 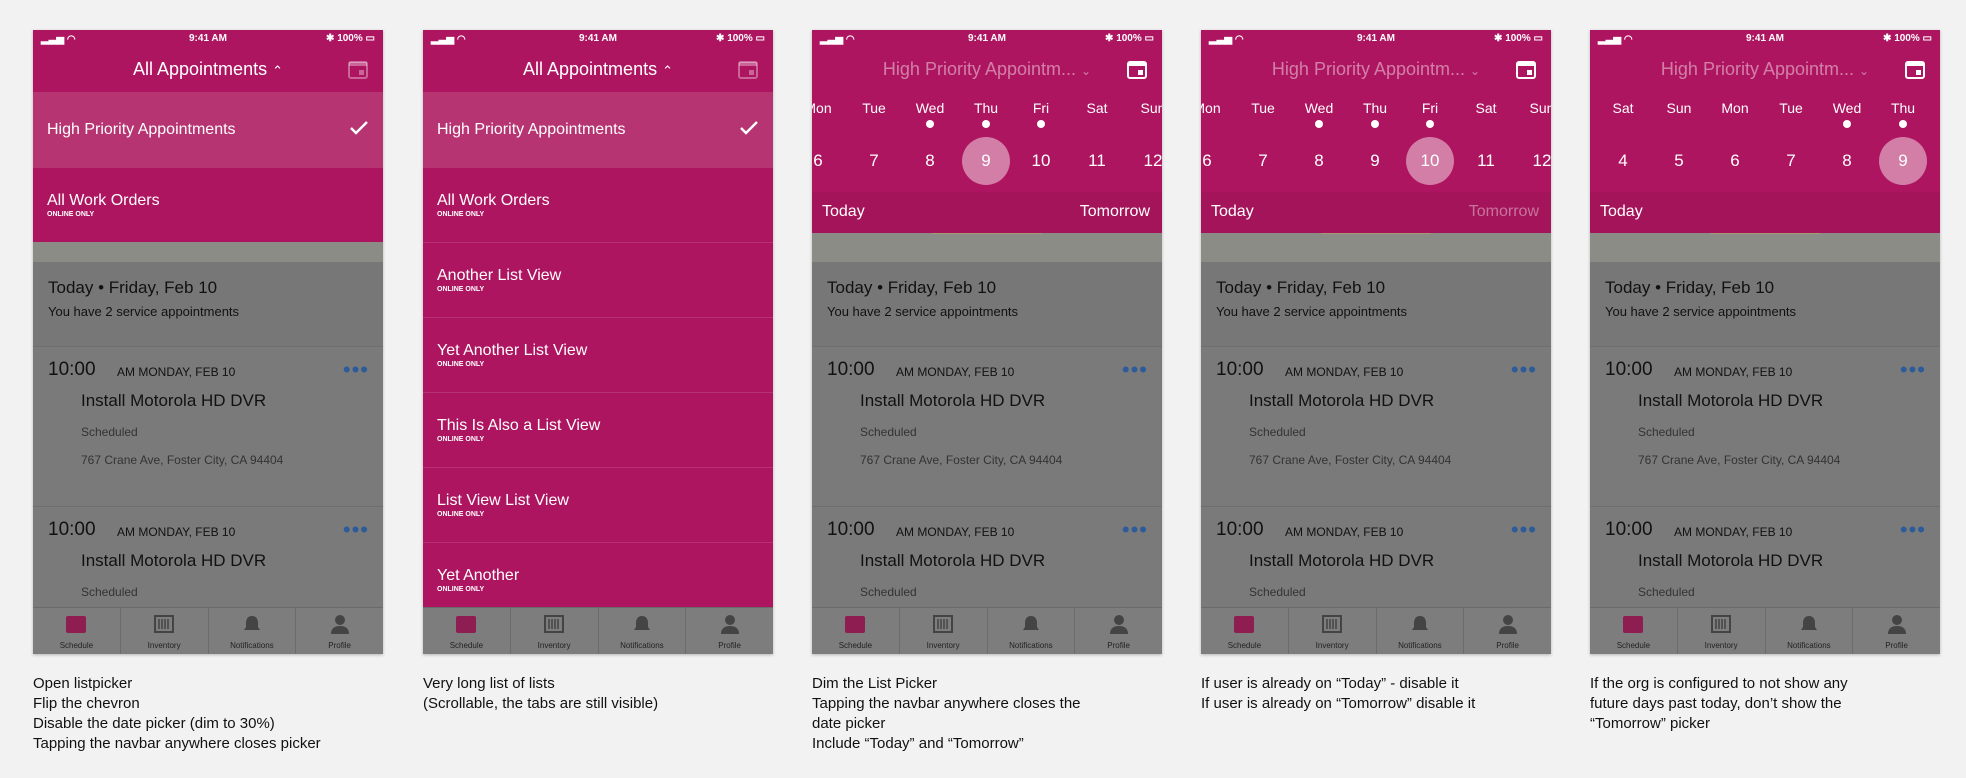 I want to click on person-icon, so click(x=1896, y=624).